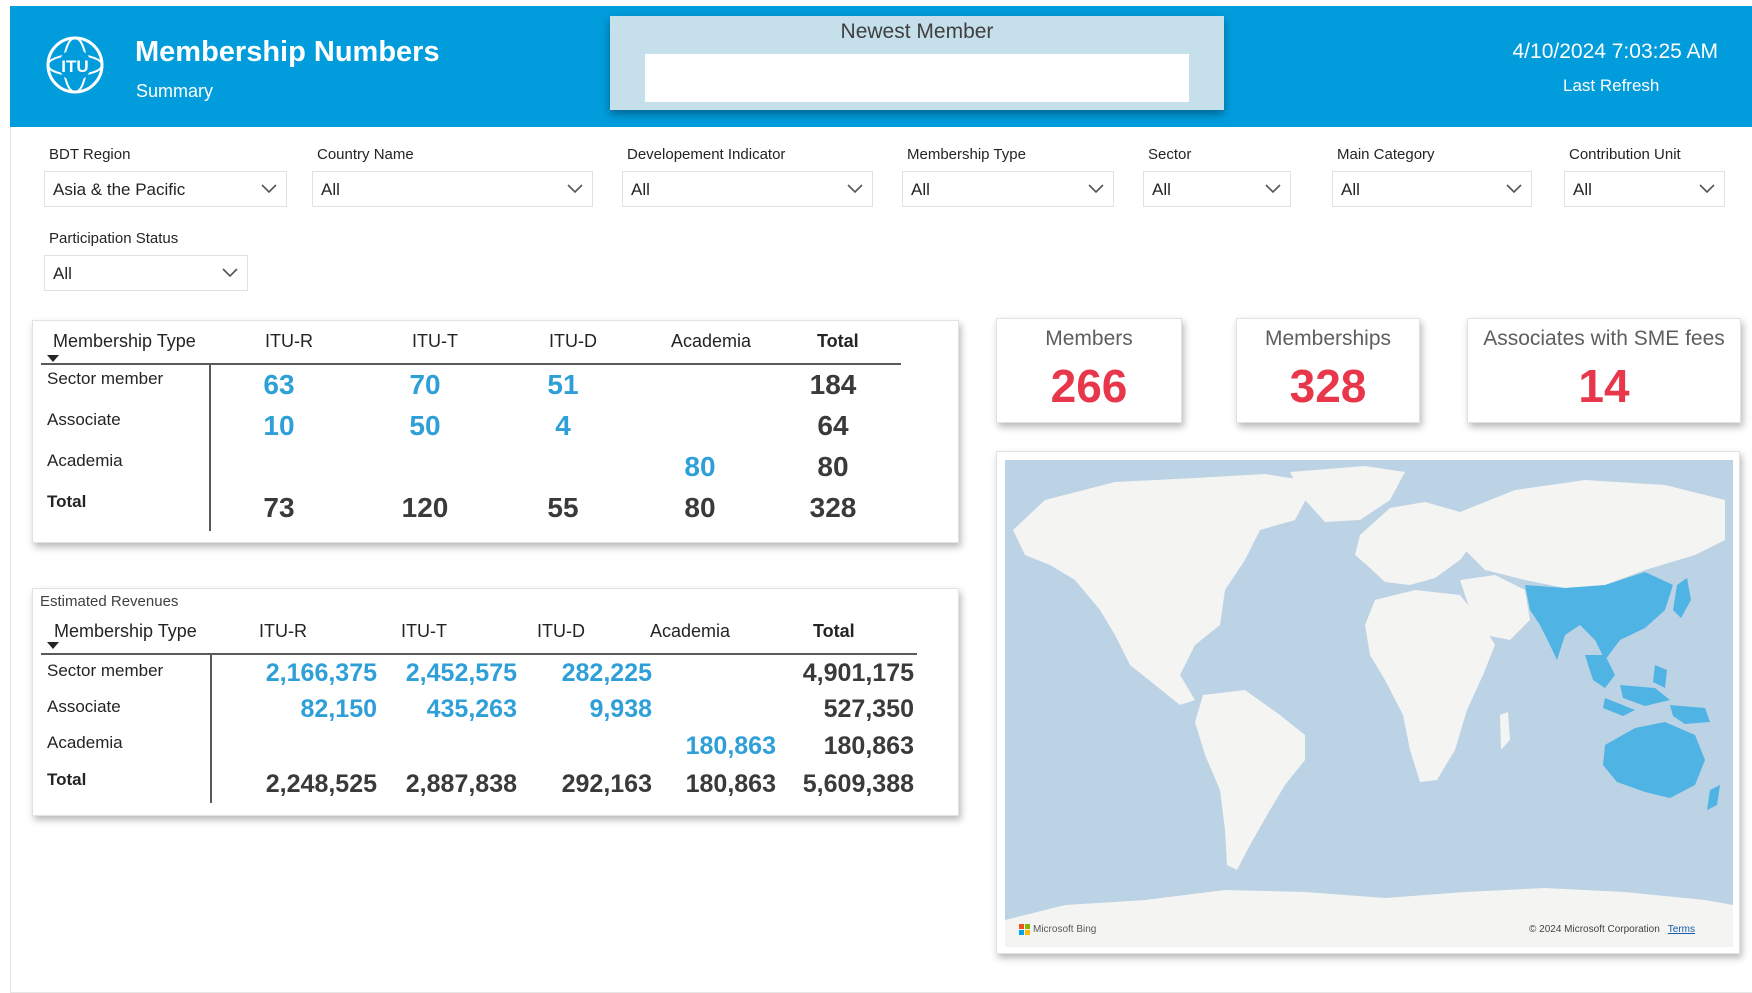 The height and width of the screenshot is (993, 1752). I want to click on cell-total: 4,901,175, so click(858, 673).